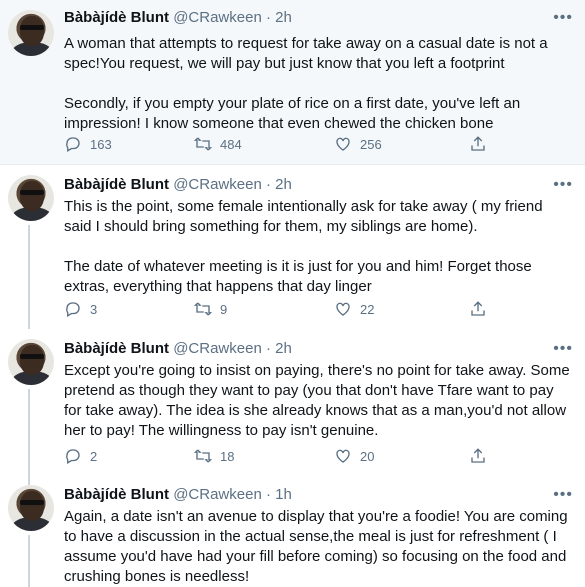  What do you see at coordinates (284, 311) in the screenshot?
I see `tweet-actions: 3 9 22` at bounding box center [284, 311].